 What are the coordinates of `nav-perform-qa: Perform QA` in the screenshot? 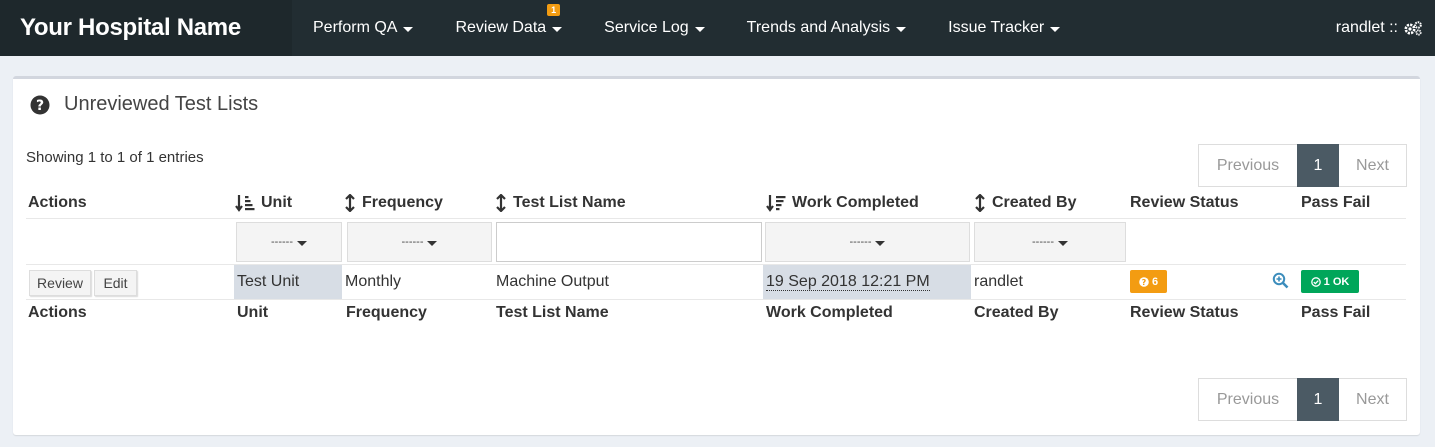 It's located at (363, 28).